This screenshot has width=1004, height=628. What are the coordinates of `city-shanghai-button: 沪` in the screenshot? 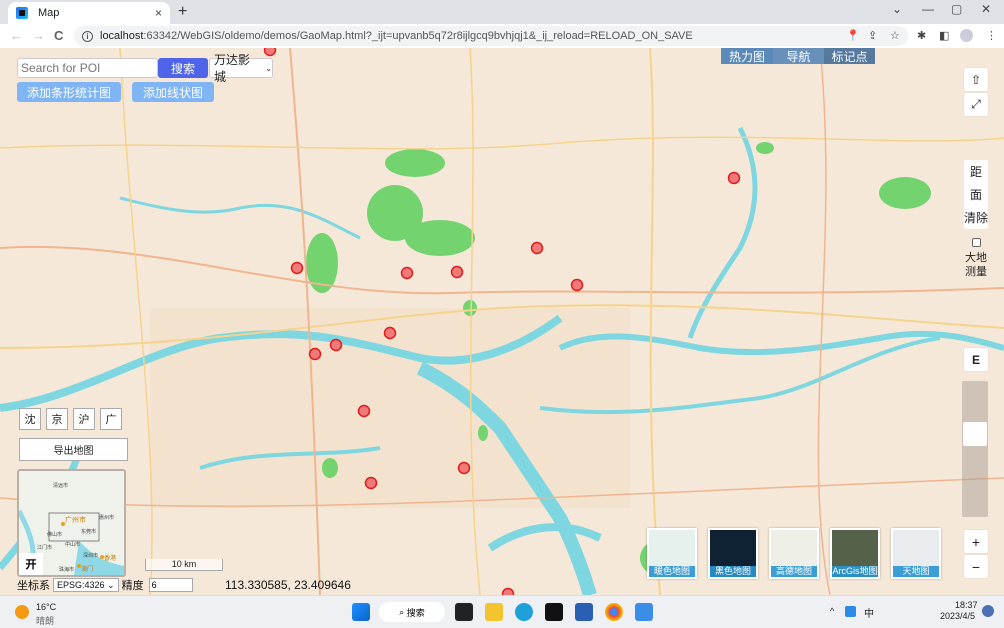 It's located at (84, 419).